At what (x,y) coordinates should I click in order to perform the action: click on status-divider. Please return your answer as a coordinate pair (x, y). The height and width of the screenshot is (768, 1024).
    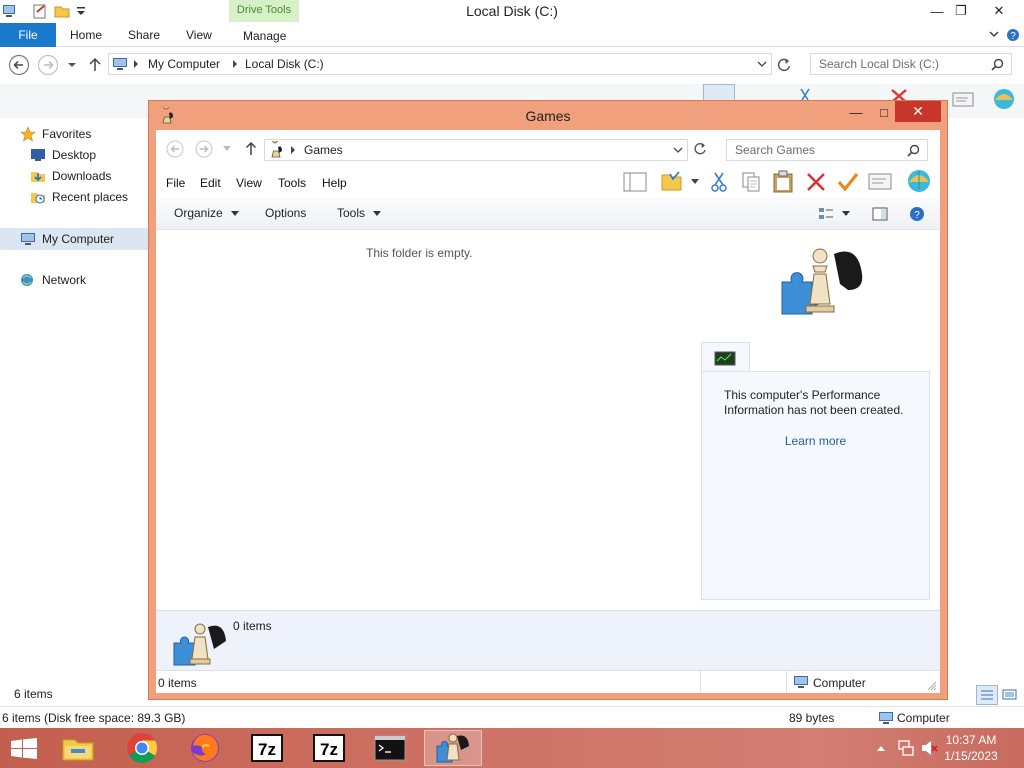
    Looking at the image, I should click on (786, 682).